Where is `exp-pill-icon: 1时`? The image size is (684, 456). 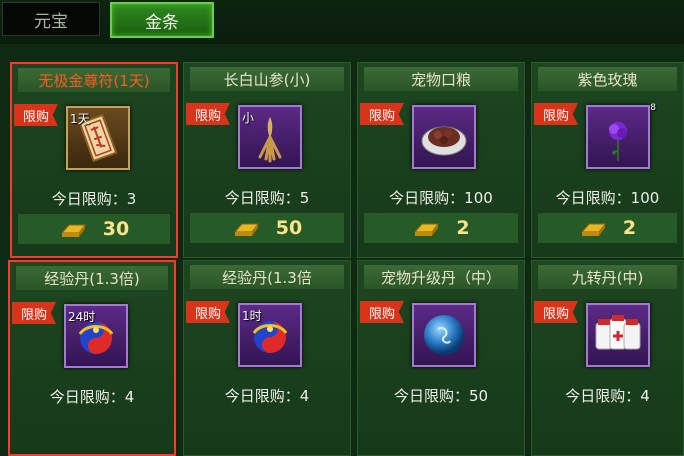 exp-pill-icon: 1时 is located at coordinates (270, 335).